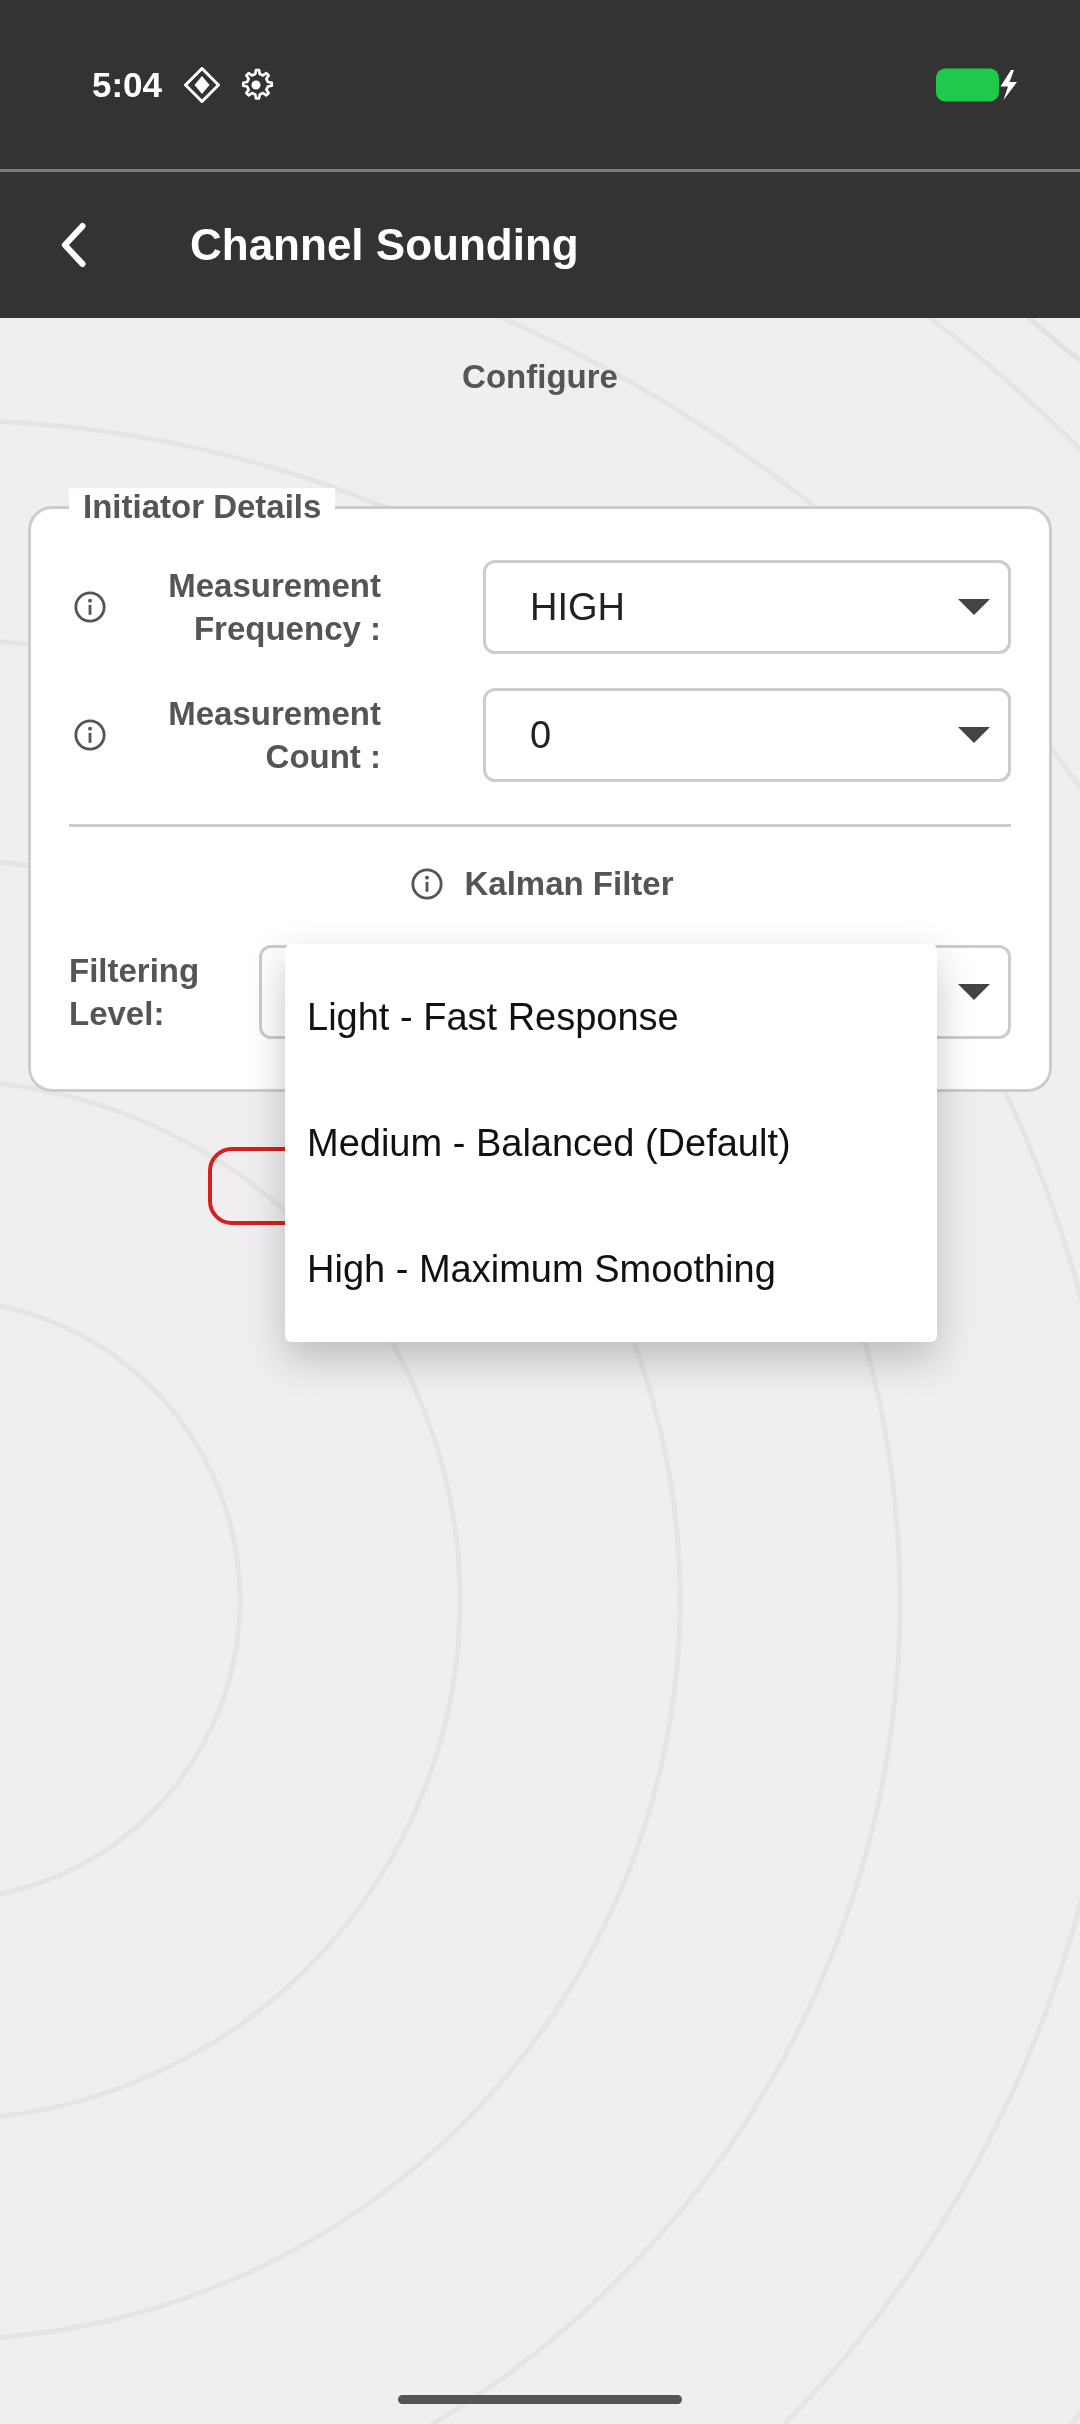 This screenshot has width=1080, height=2424. Describe the element at coordinates (127, 84) in the screenshot. I see `status-time: 5:04` at that location.